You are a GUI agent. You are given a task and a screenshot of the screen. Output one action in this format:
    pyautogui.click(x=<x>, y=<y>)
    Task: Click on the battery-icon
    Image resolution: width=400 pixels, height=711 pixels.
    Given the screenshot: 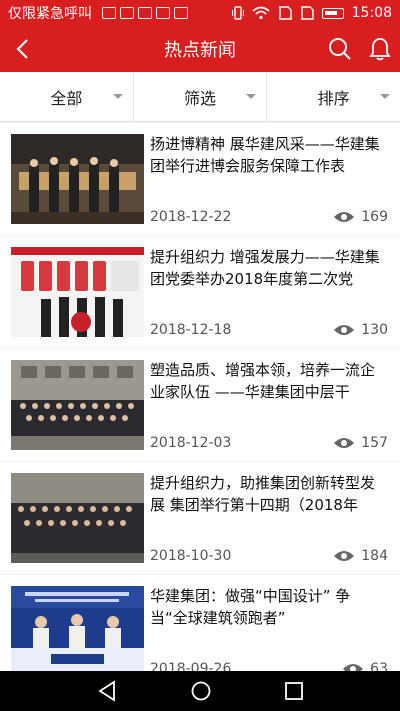 What is the action you would take?
    pyautogui.click(x=332, y=13)
    